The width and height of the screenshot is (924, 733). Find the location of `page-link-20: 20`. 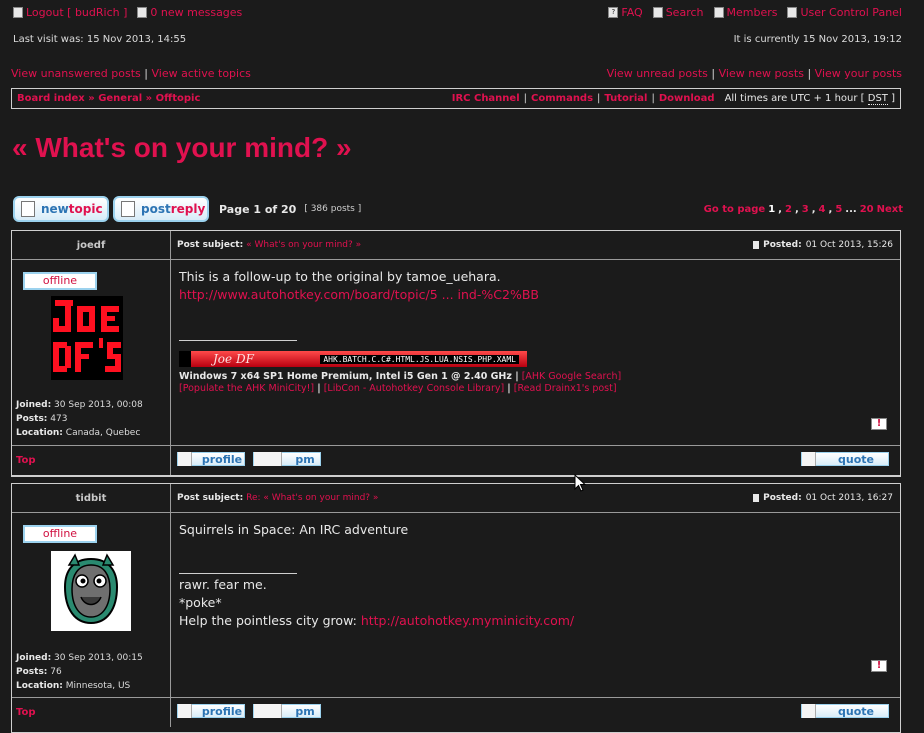

page-link-20: 20 is located at coordinates (867, 209).